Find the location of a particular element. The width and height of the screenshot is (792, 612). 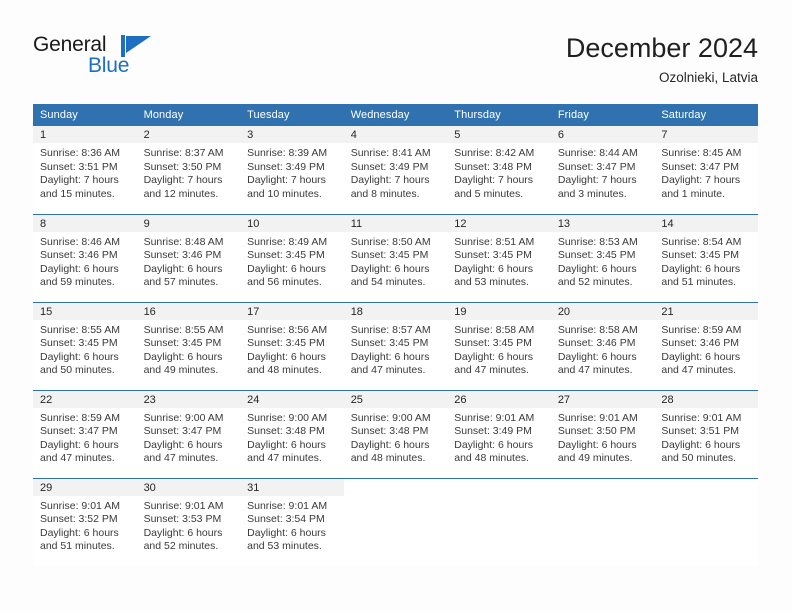

sunrise-text: Sunrise: 8:37 AM is located at coordinates (183, 153).